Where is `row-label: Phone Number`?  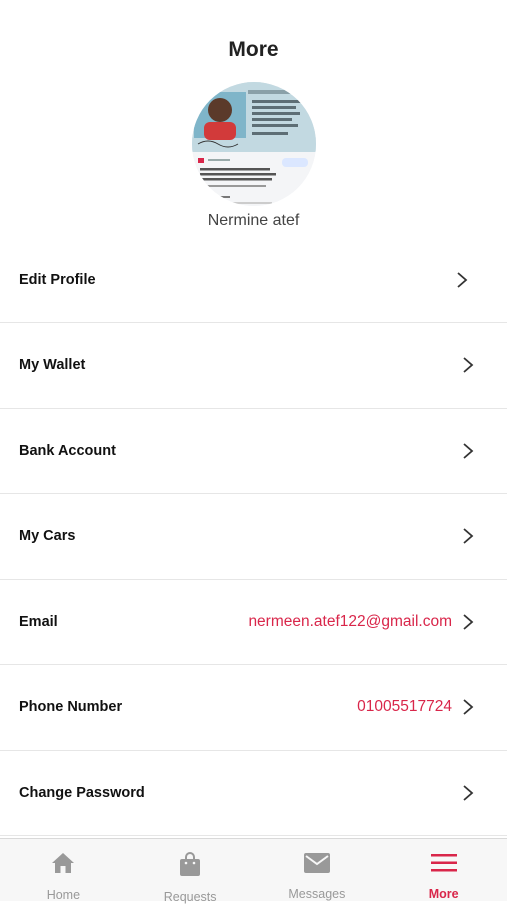
row-label: Phone Number is located at coordinates (71, 707).